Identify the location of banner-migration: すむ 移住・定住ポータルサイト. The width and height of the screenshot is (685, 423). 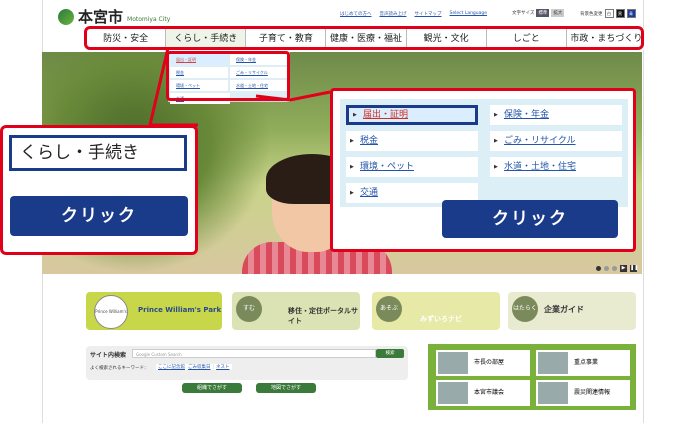
(296, 311).